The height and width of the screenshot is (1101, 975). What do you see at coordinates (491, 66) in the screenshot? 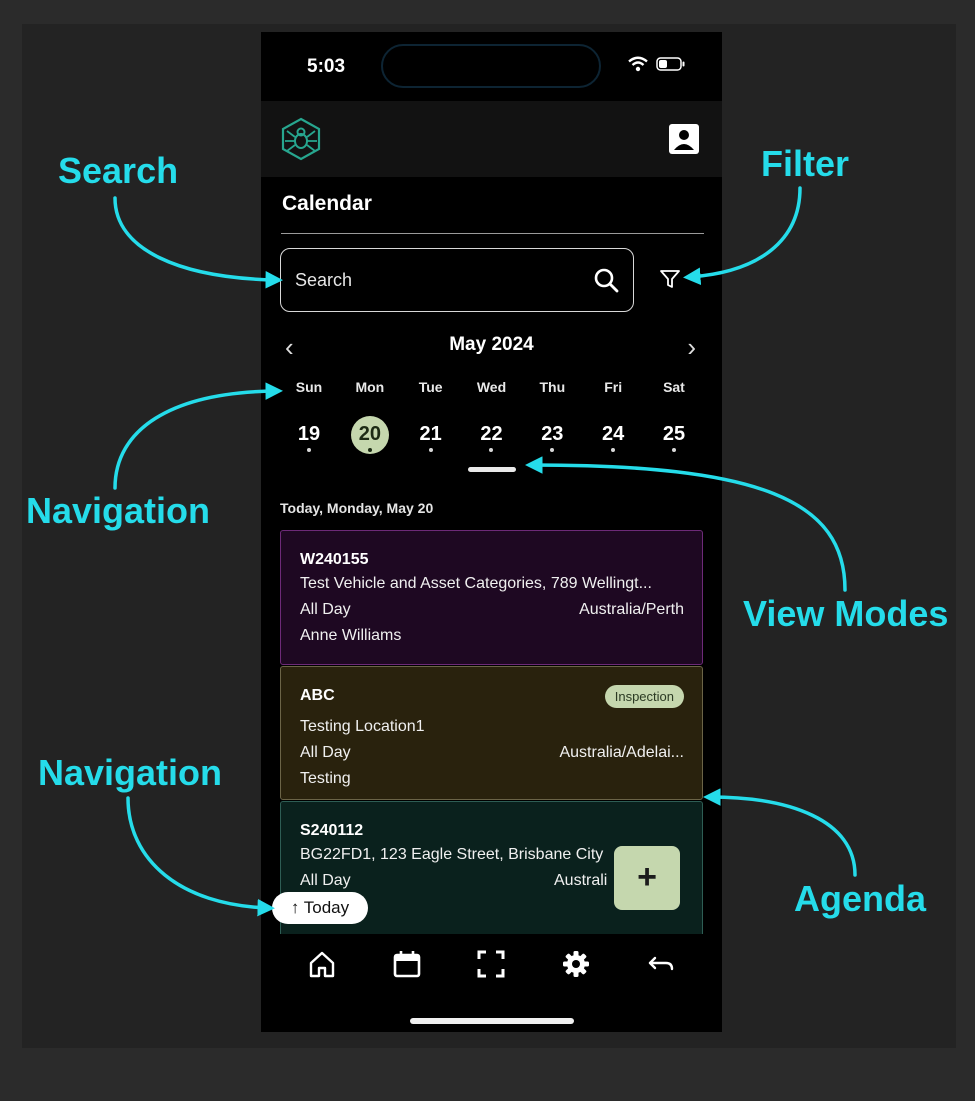
I see `dynamic-island` at bounding box center [491, 66].